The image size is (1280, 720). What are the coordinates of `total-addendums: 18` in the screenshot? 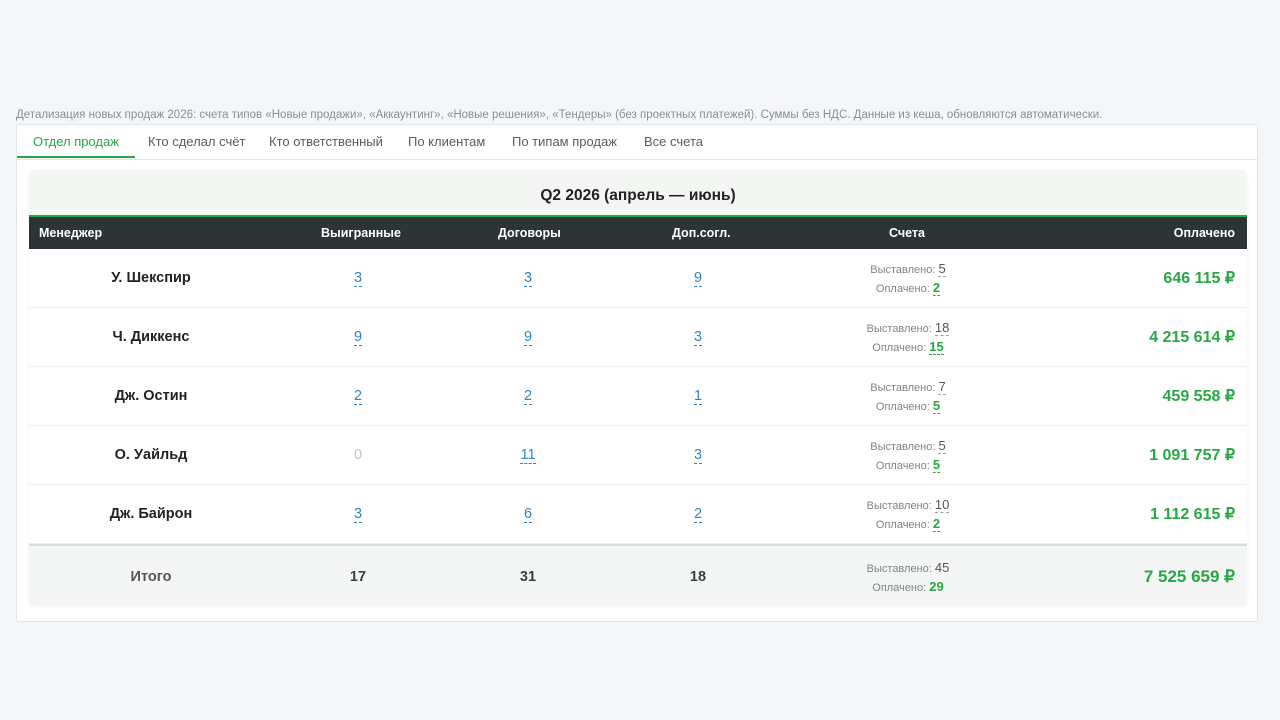 It's located at (698, 577).